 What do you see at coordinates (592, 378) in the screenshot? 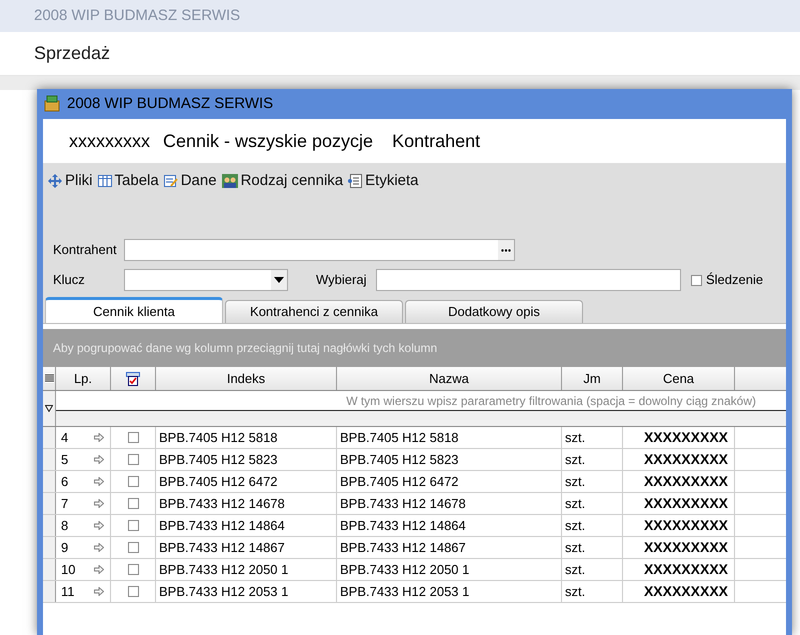
I see `column-header: Jm` at bounding box center [592, 378].